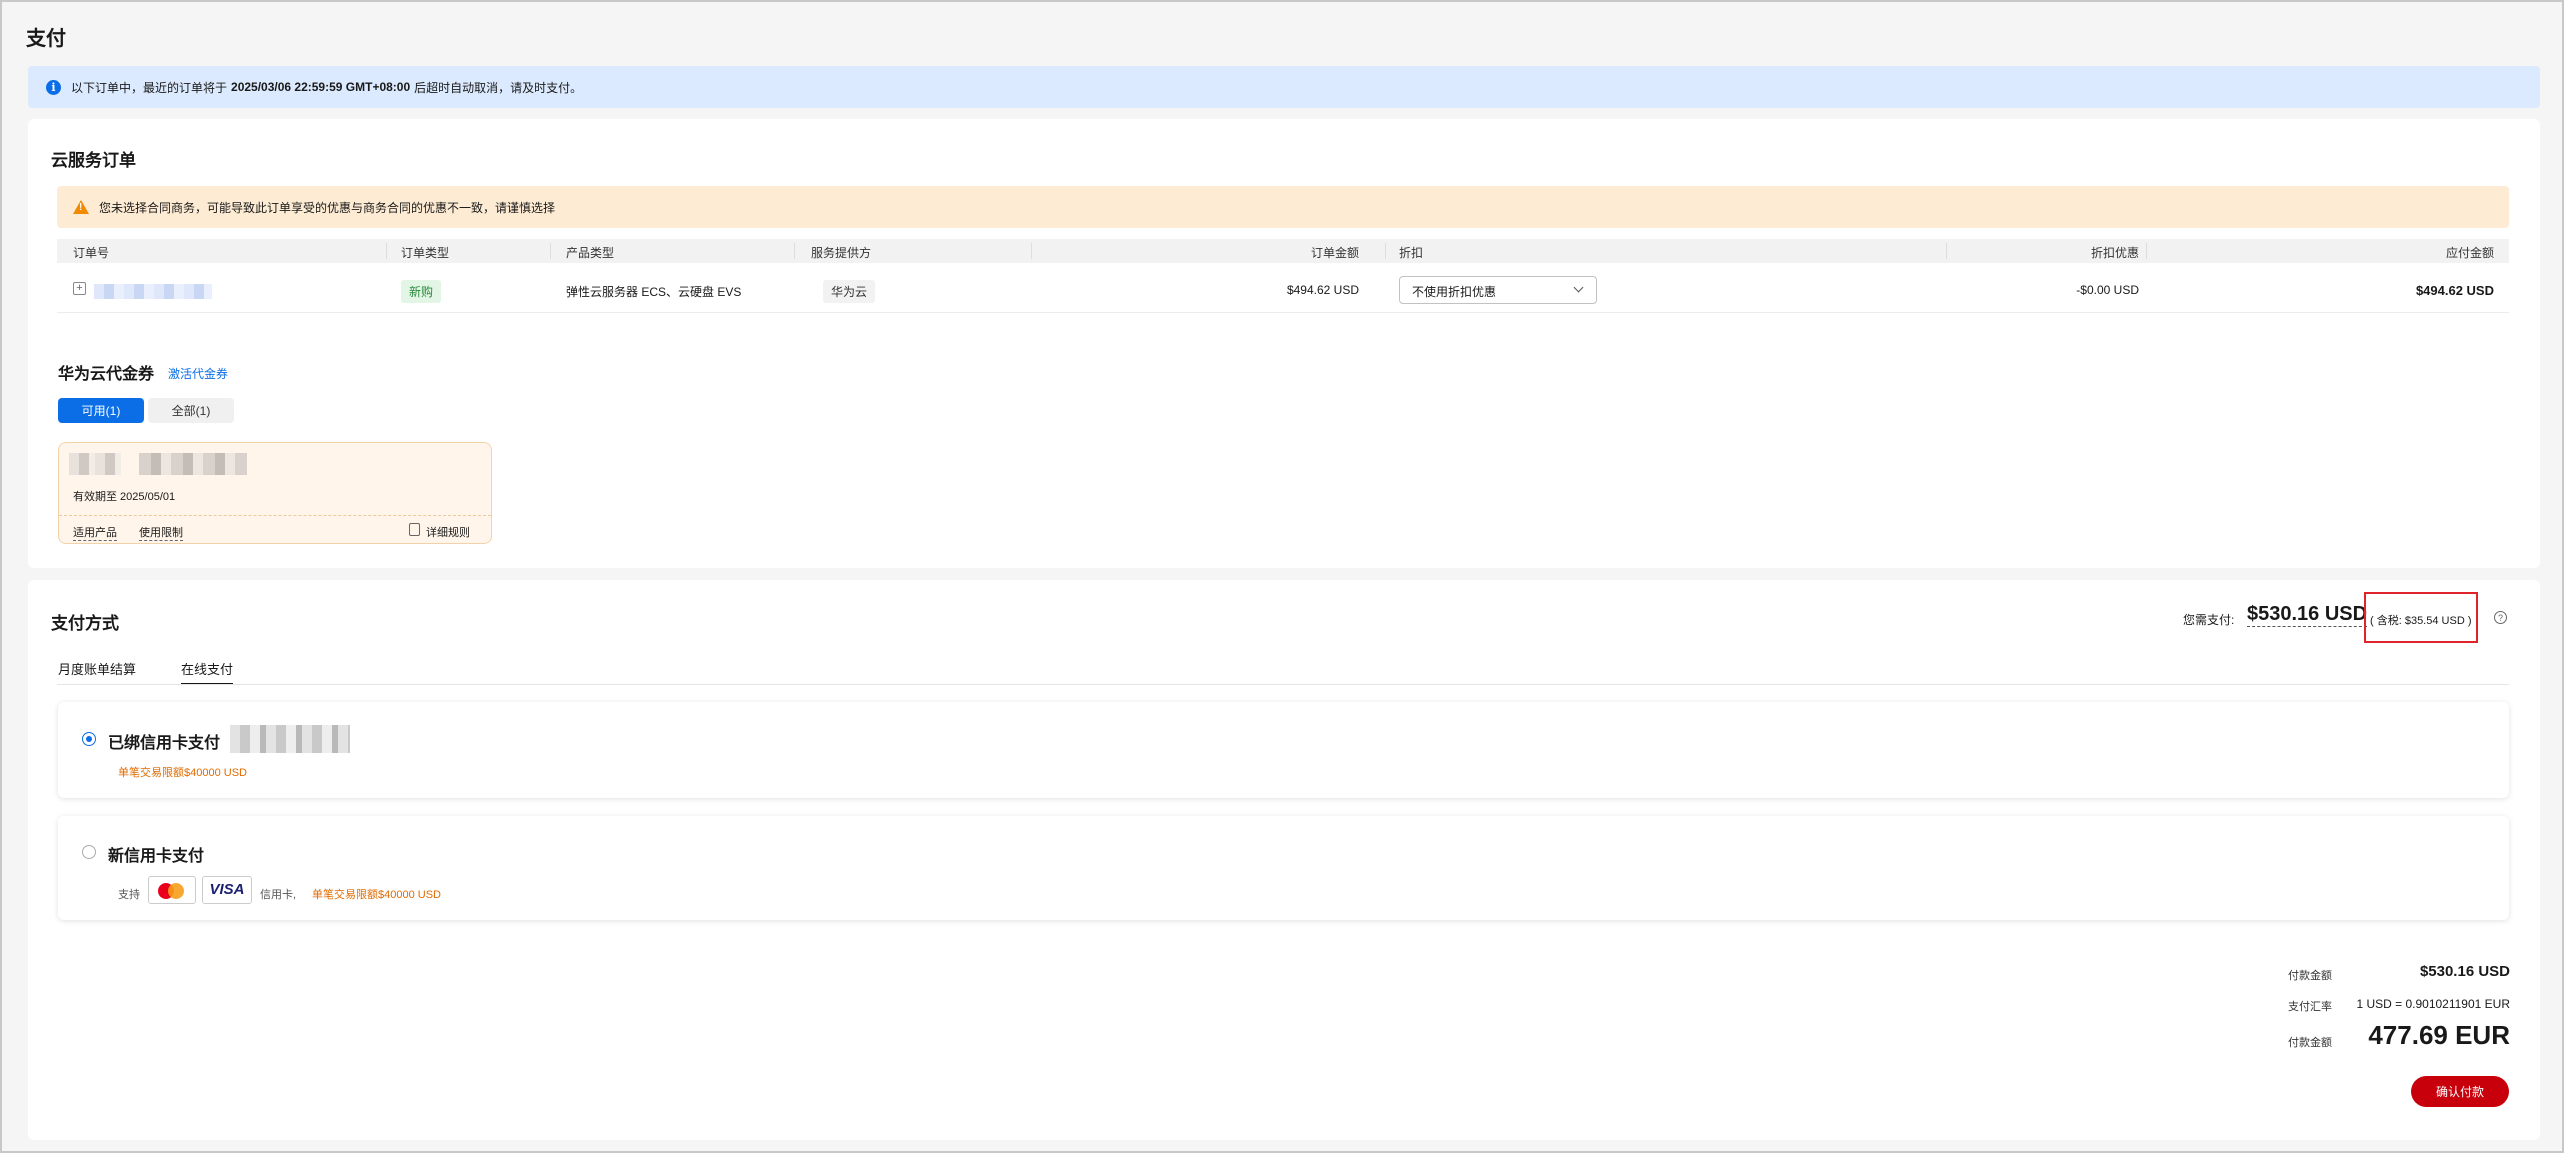 Image resolution: width=2564 pixels, height=1153 pixels. Describe the element at coordinates (95, 464) in the screenshot. I see `voucher-amount-redacted` at that location.